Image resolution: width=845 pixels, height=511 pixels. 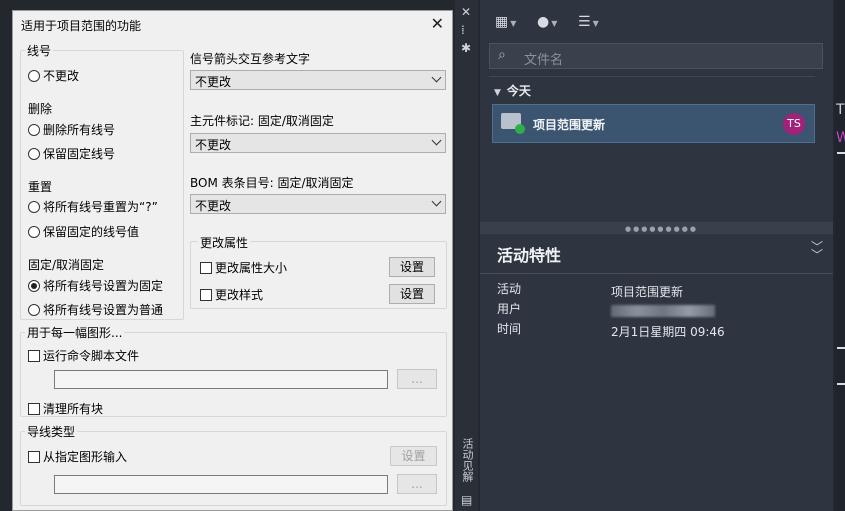 What do you see at coordinates (231, 294) in the screenshot?
I see `attribute-style-checkbox: 更改样式` at bounding box center [231, 294].